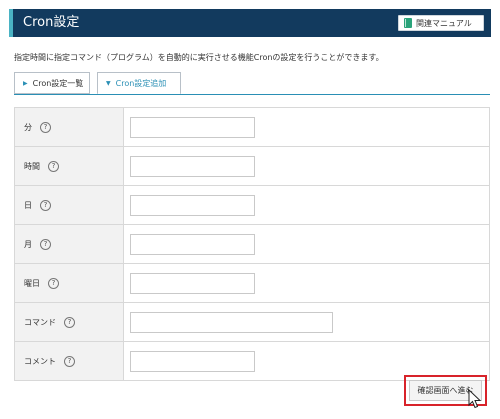 This screenshot has height=419, width=500. Describe the element at coordinates (192, 205) in the screenshot. I see `day-input` at that location.